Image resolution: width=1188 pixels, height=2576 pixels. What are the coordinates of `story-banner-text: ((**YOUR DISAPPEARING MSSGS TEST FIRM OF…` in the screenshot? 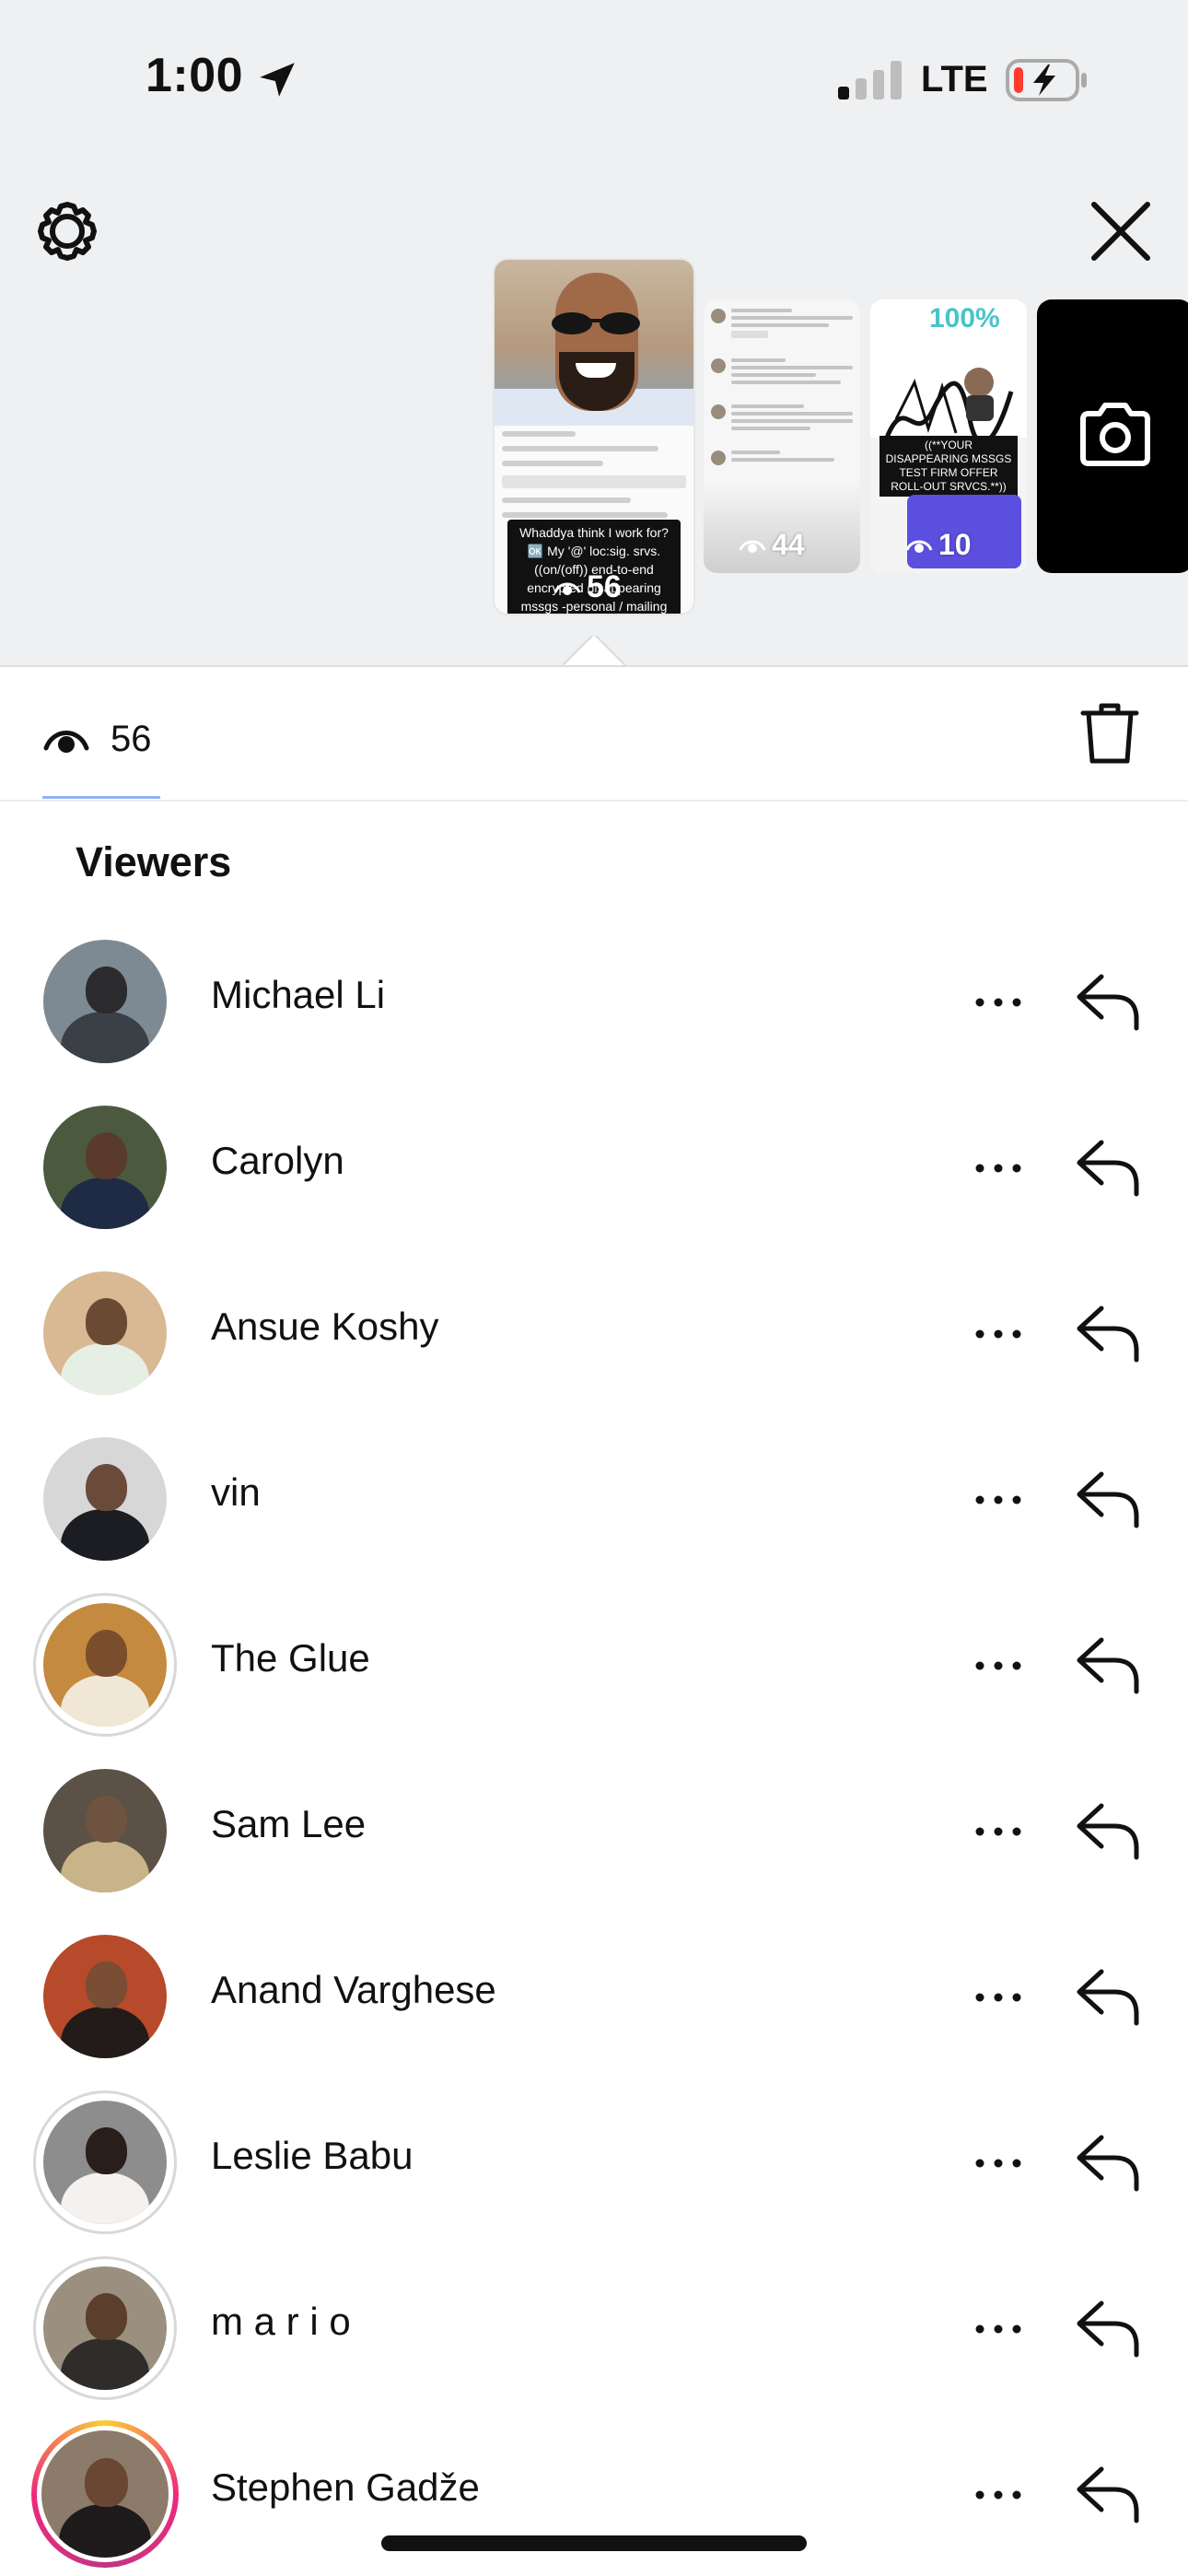 It's located at (948, 466).